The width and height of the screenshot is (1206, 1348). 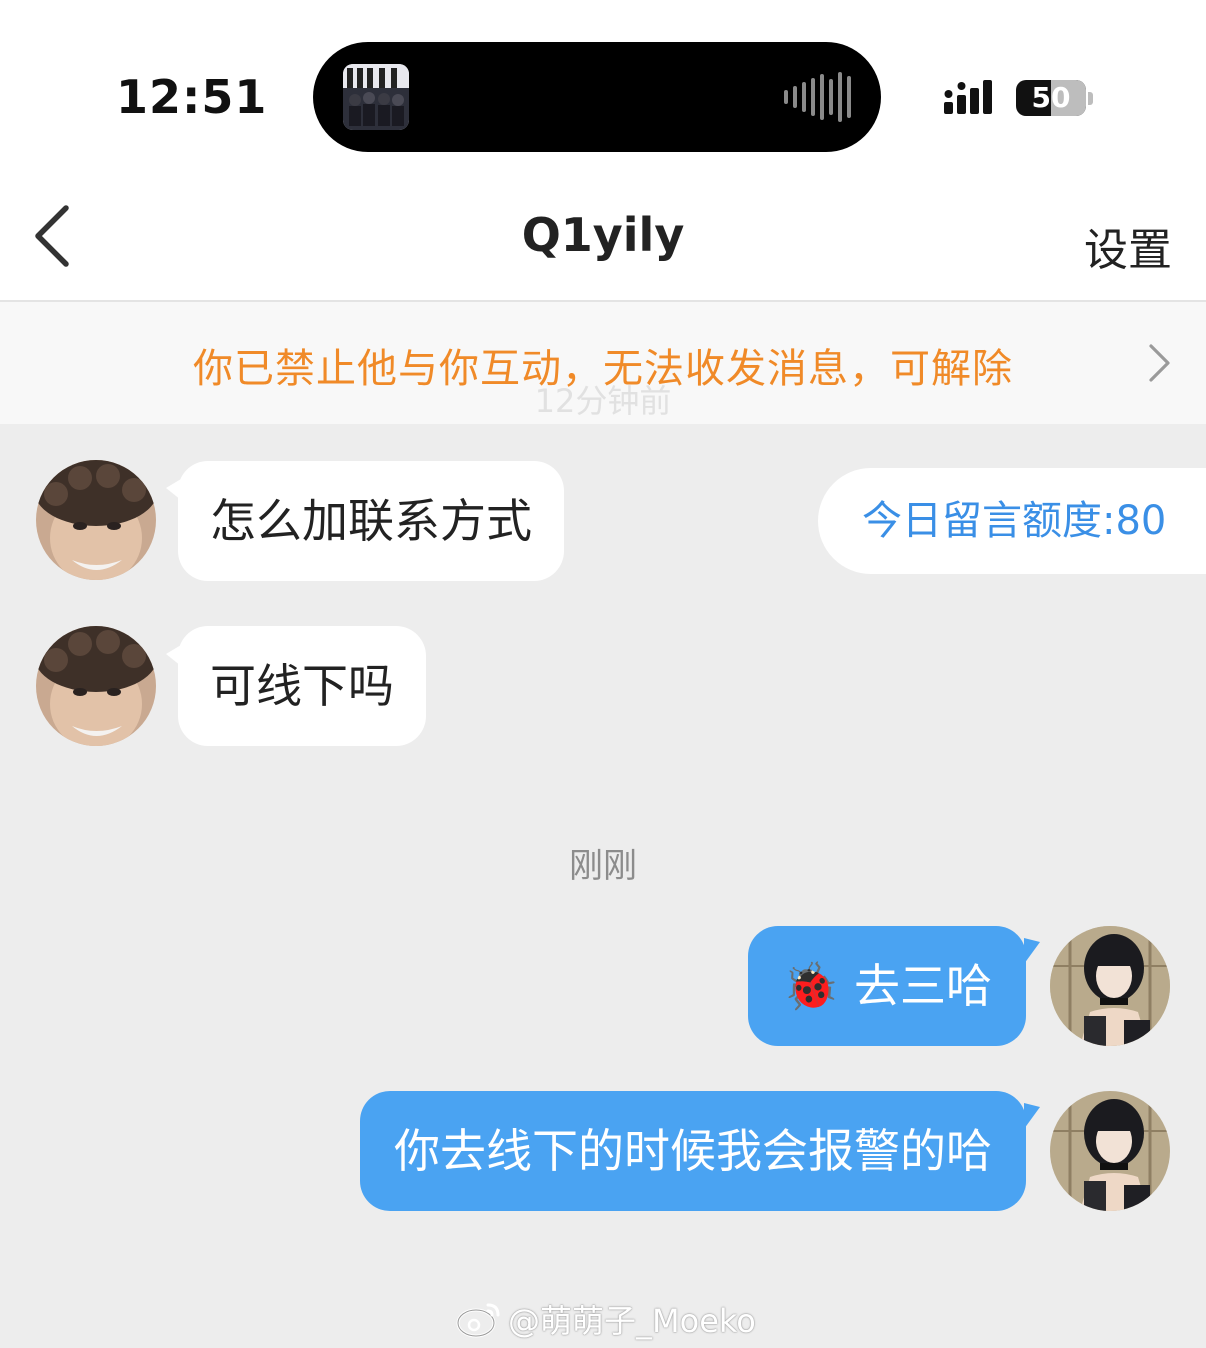 What do you see at coordinates (597, 97) in the screenshot?
I see `dynamic-island` at bounding box center [597, 97].